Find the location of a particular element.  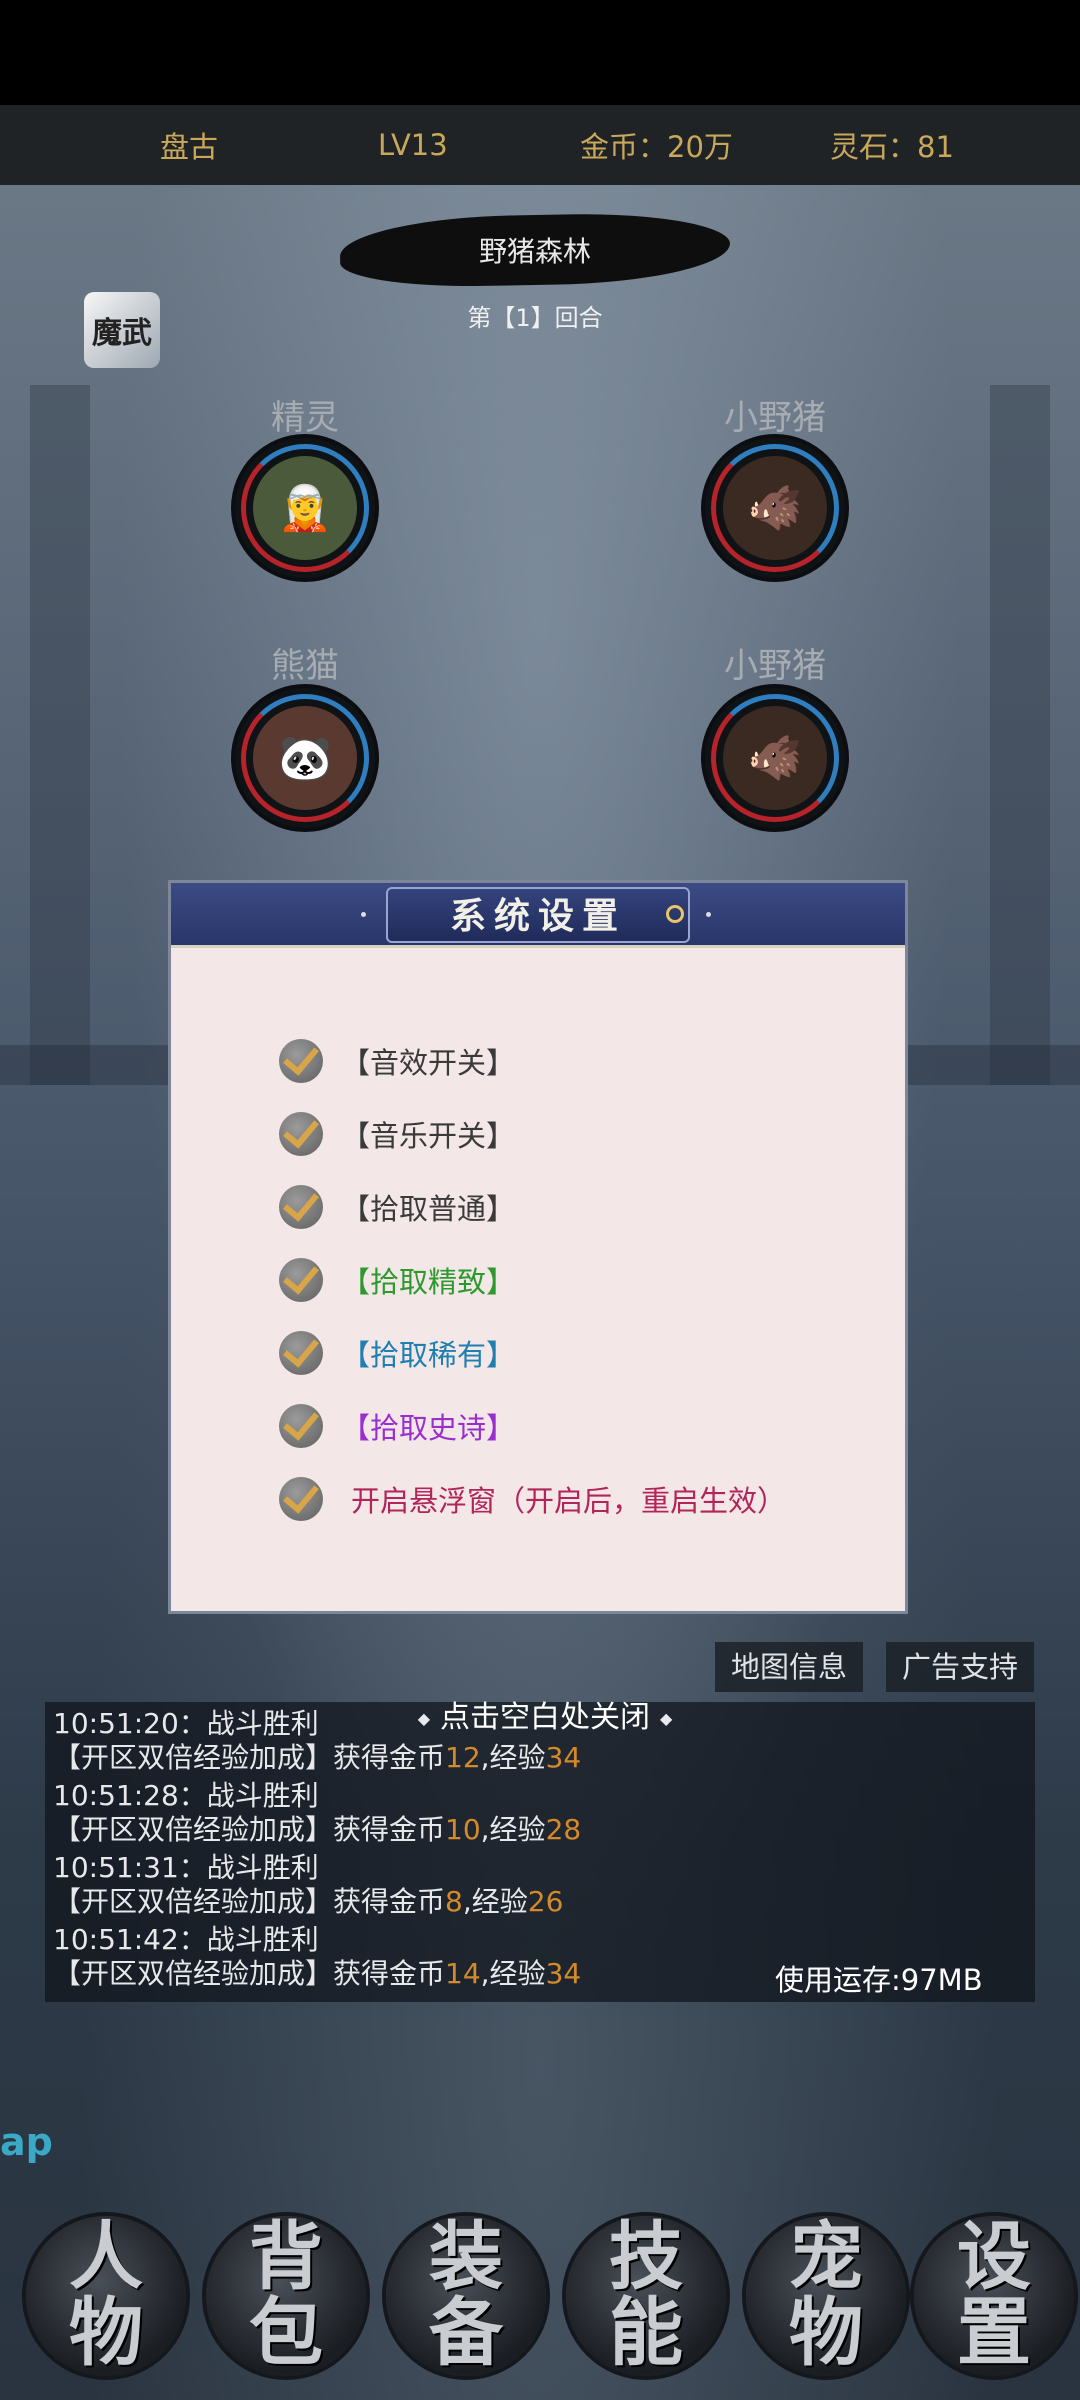

nav-settings-button: 设 置 is located at coordinates (994, 2296).